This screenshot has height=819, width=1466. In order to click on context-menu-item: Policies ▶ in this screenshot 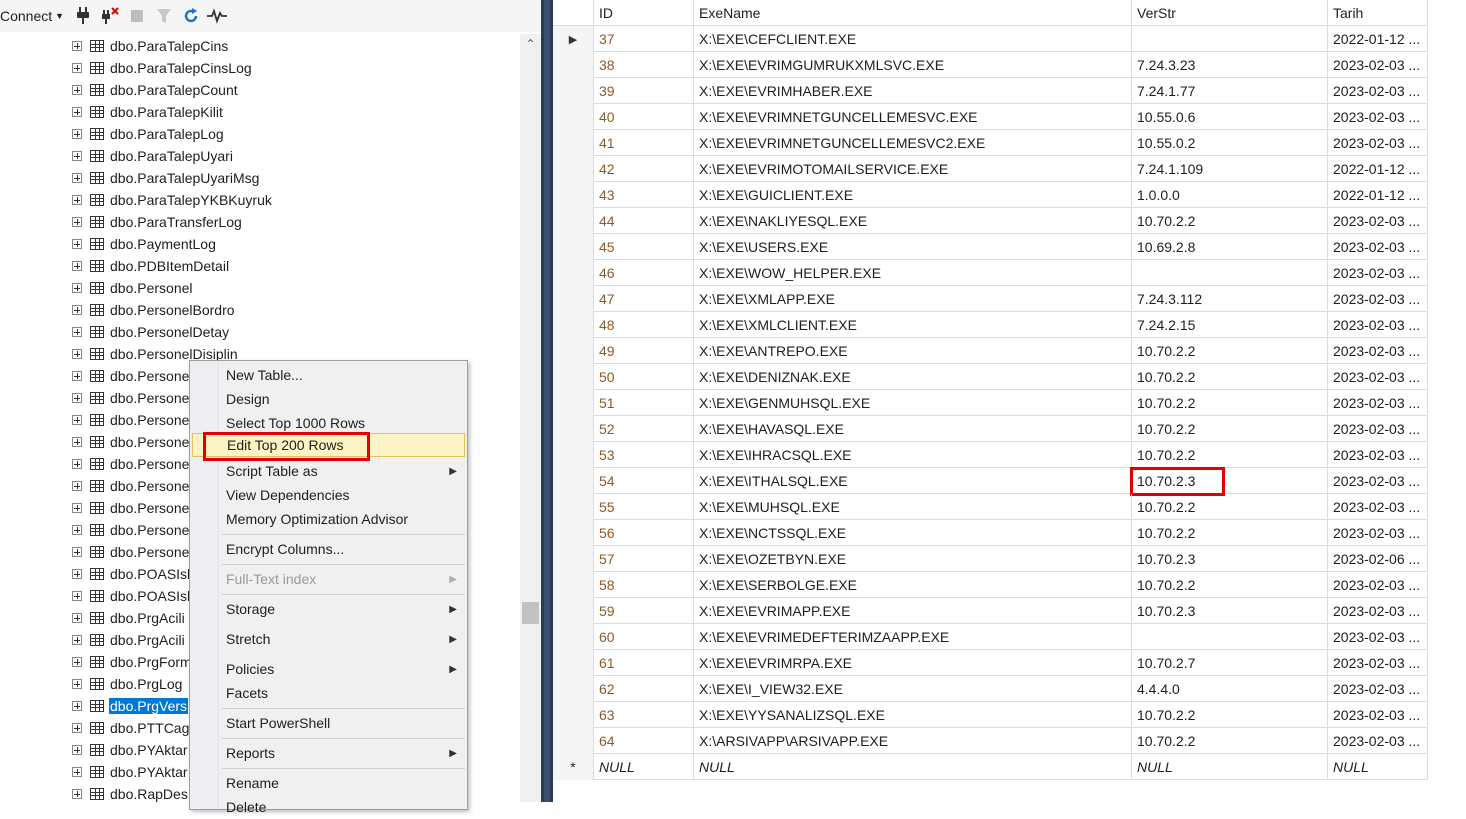, I will do `click(328, 669)`.